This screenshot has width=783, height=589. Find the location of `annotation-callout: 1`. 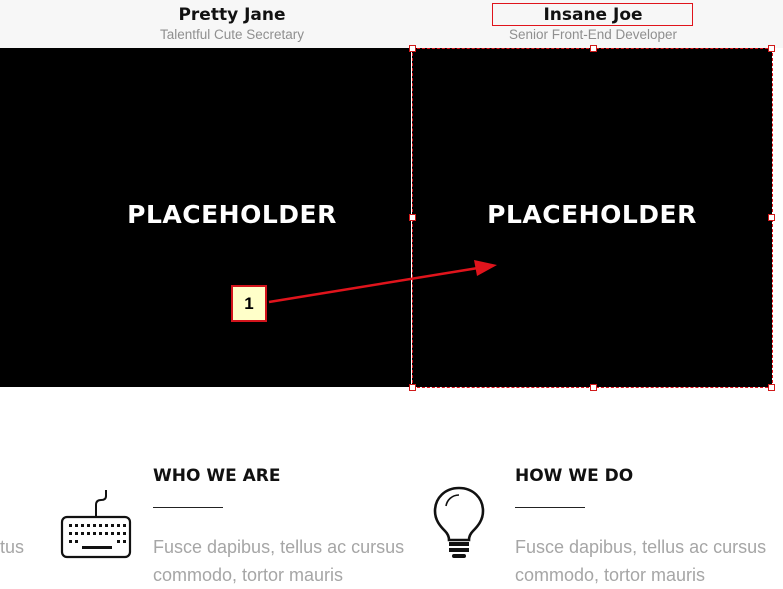

annotation-callout: 1 is located at coordinates (249, 303).